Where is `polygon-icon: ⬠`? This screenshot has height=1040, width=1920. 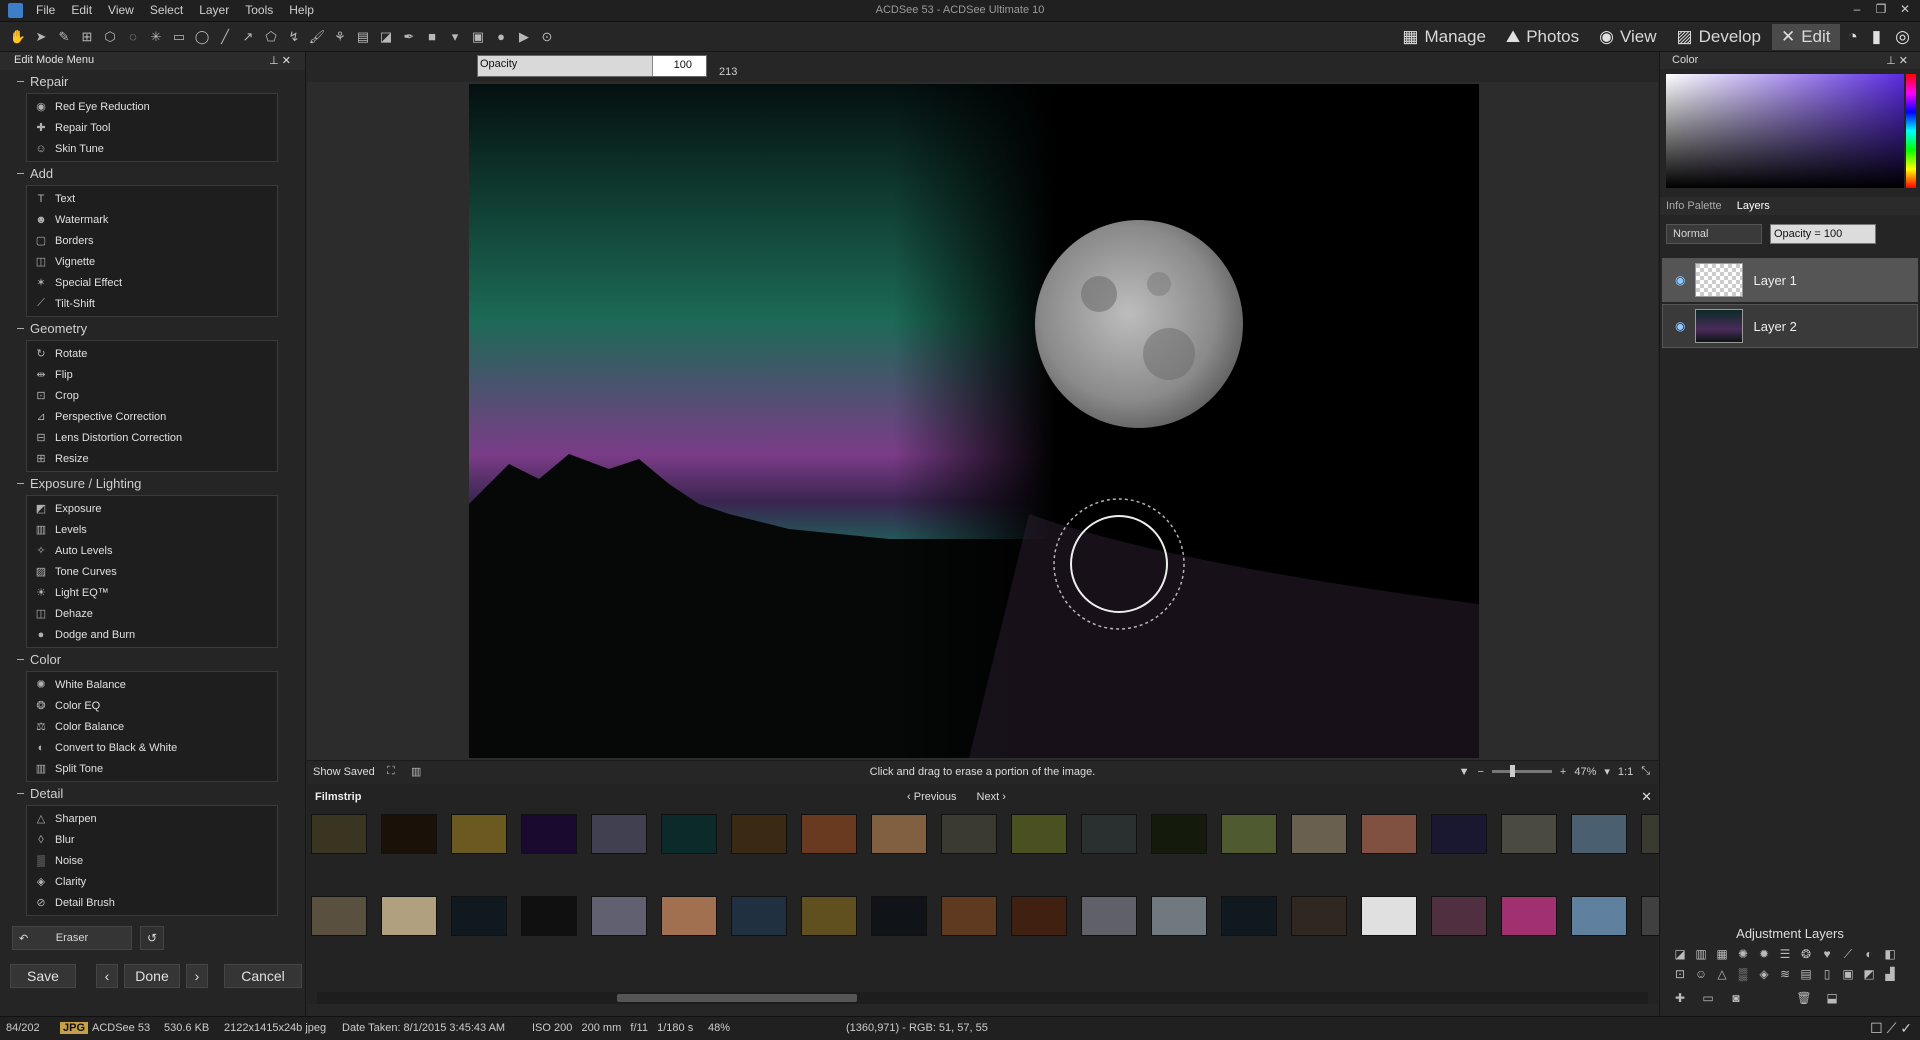
polygon-icon: ⬠ is located at coordinates (271, 37).